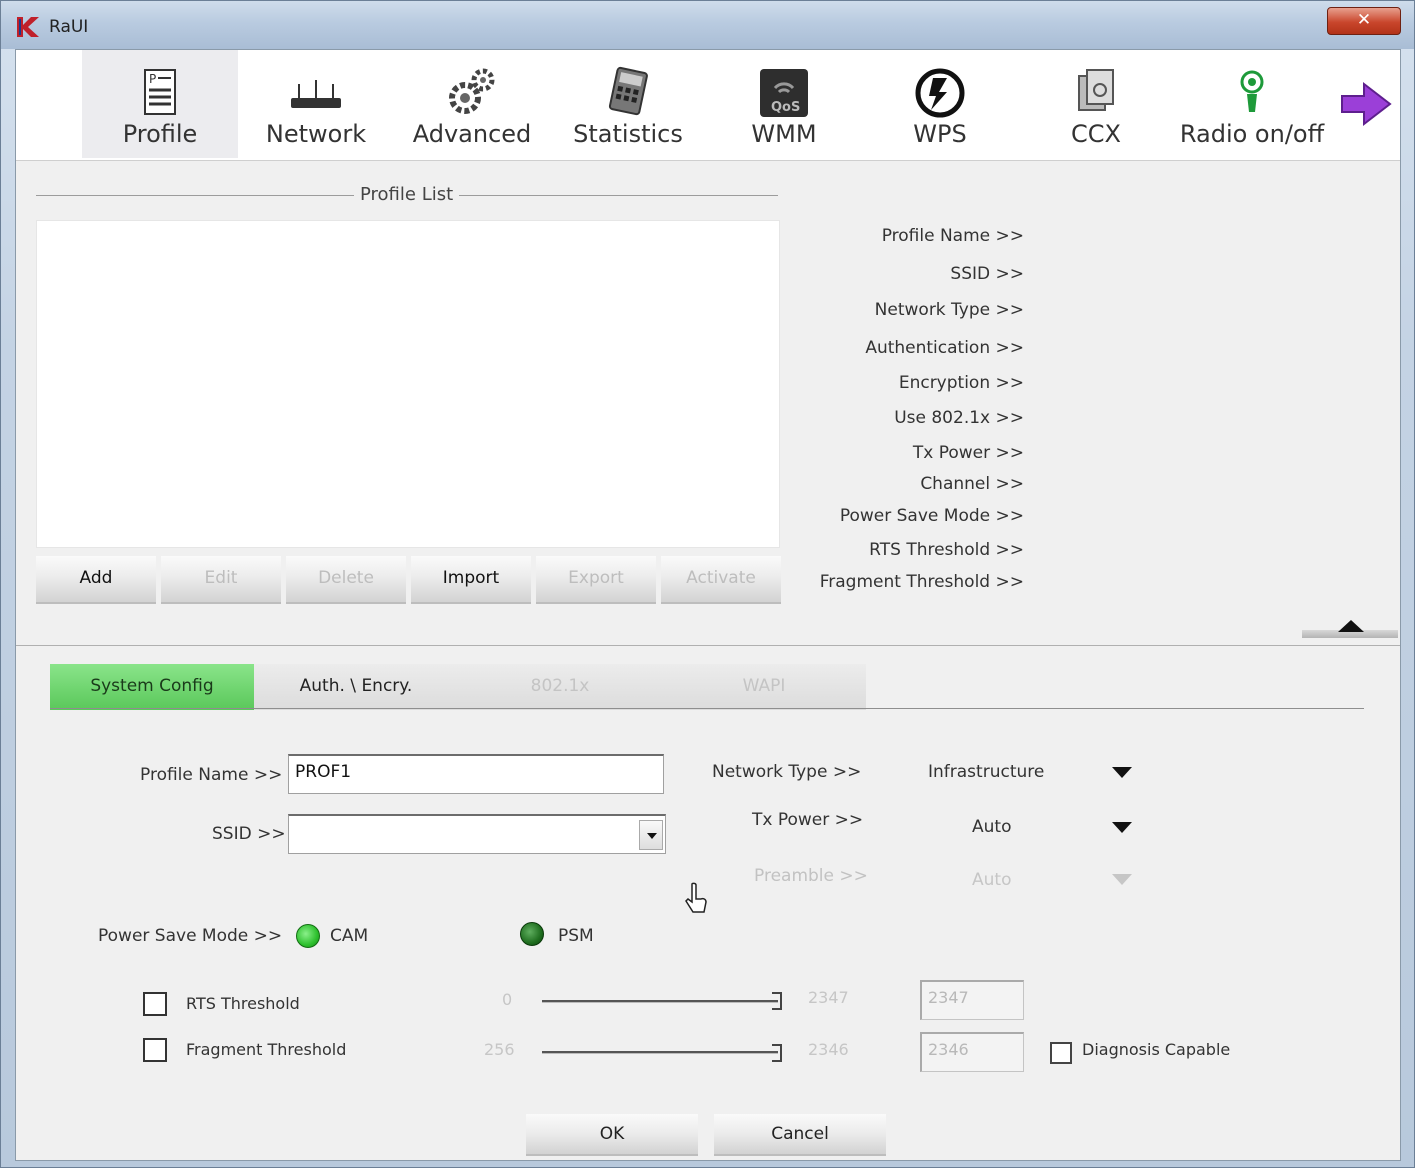  I want to click on diagnosis-capable-label: Diagnosis Capable, so click(1156, 1049).